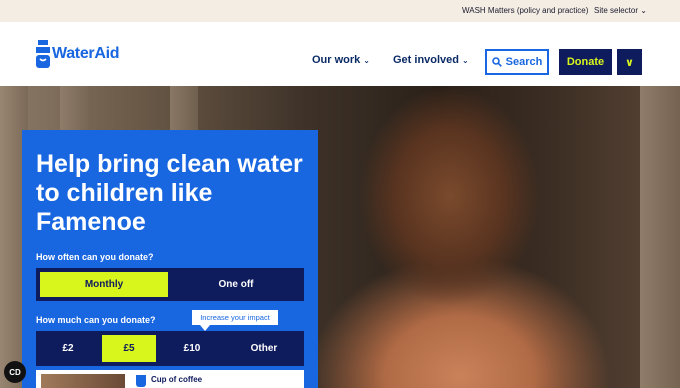 The width and height of the screenshot is (680, 388). Describe the element at coordinates (236, 284) in the screenshot. I see `frequency-one-off-option: One off` at that location.